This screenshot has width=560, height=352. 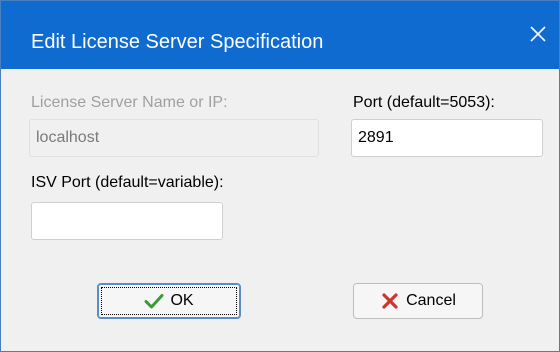 I want to click on cancel-label: Cancel, so click(x=431, y=300).